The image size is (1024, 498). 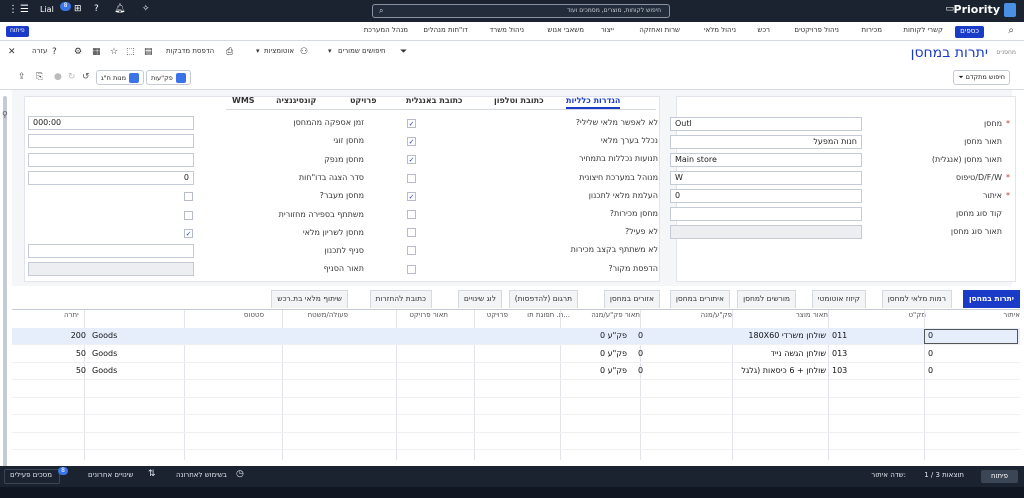 What do you see at coordinates (816, 30) in the screenshot?
I see `menu-item-projects: ניהול פרויקטים` at bounding box center [816, 30].